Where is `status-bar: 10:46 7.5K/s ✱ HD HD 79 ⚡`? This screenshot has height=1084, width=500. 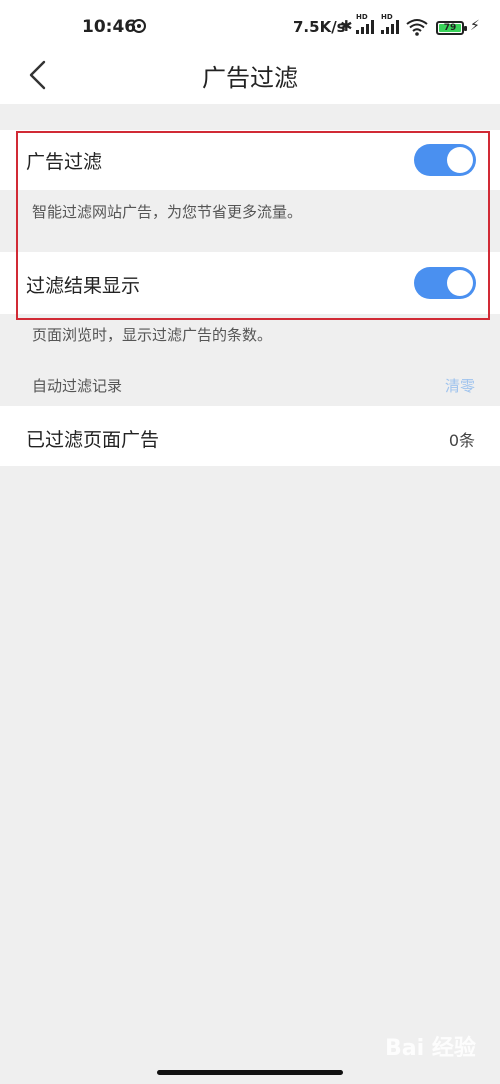
status-bar: 10:46 7.5K/s ✱ HD HD 79 ⚡ is located at coordinates (250, 28).